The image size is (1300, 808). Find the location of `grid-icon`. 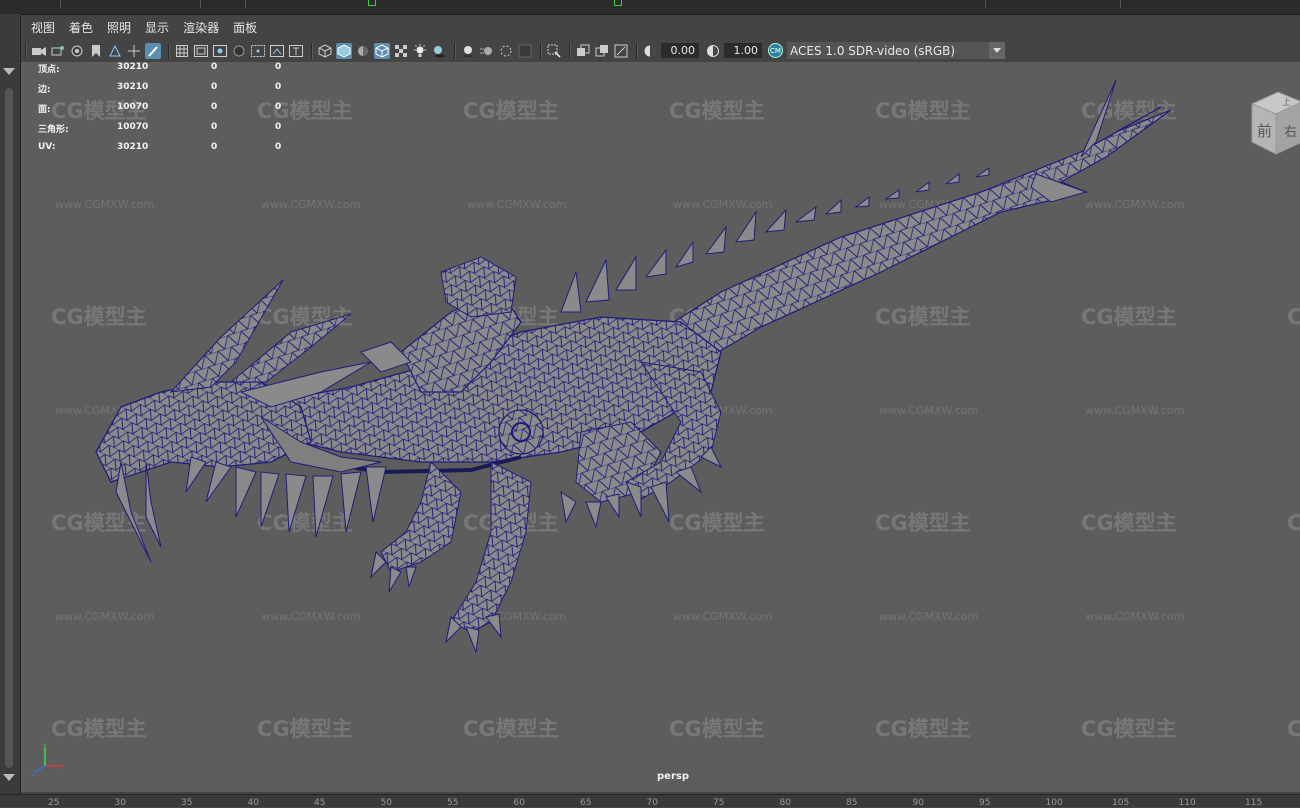

grid-icon is located at coordinates (182, 51).